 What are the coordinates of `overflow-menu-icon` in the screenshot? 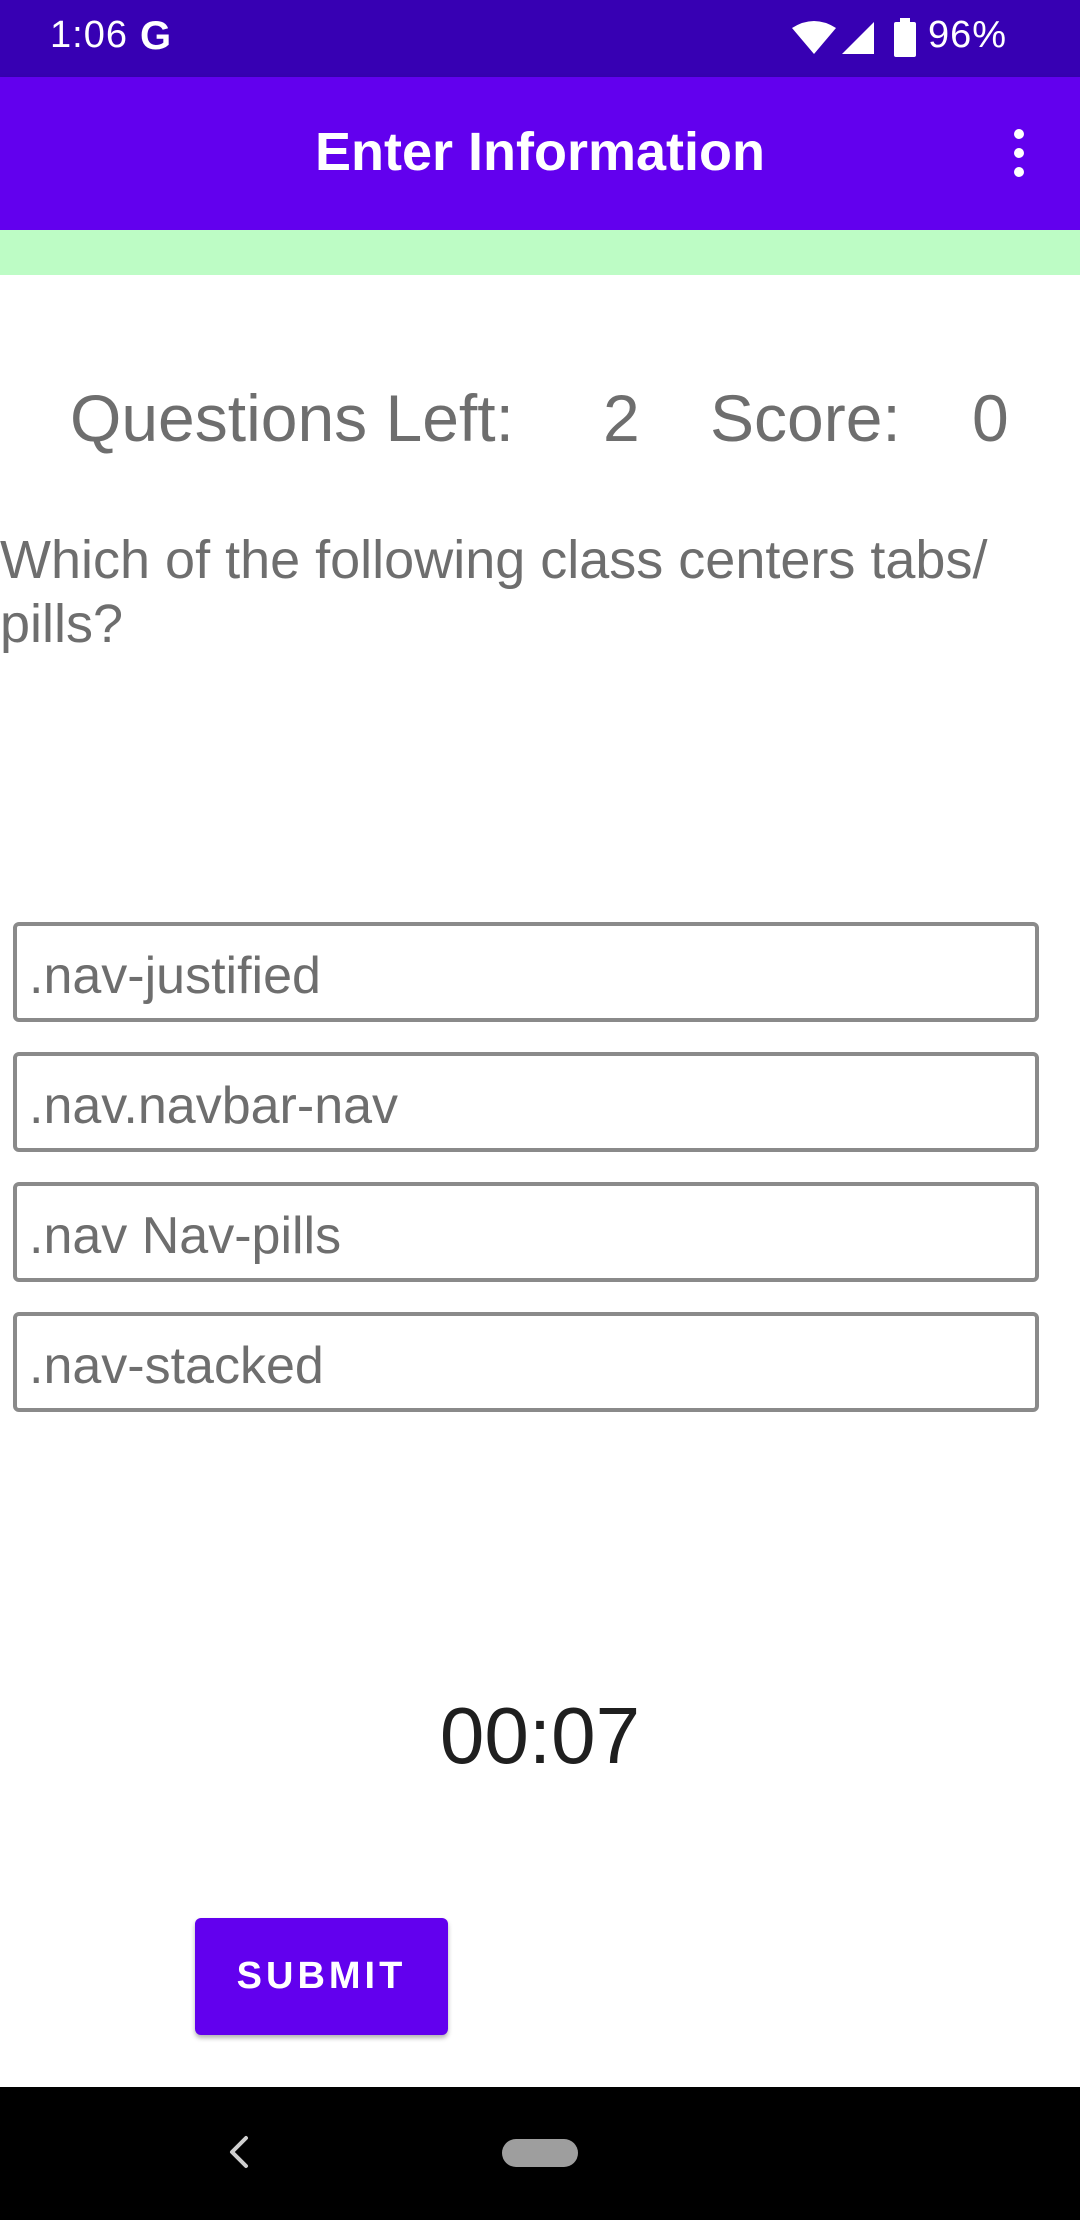 It's located at (1019, 153).